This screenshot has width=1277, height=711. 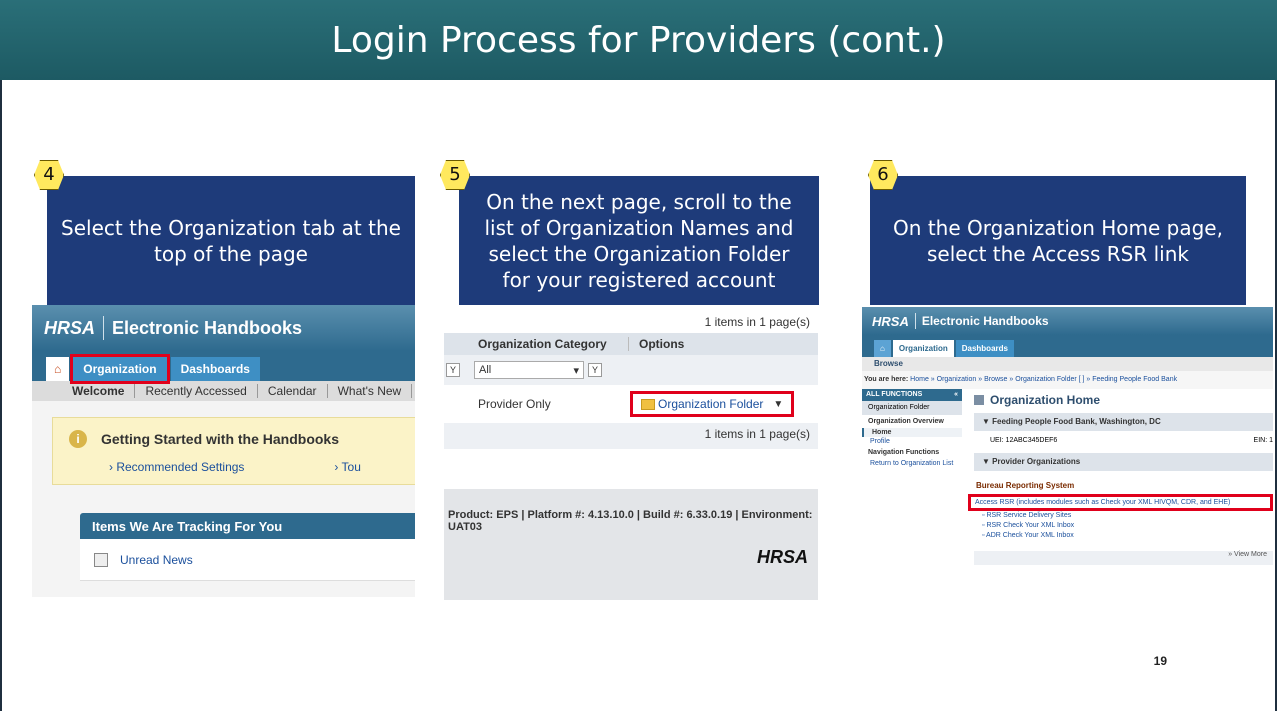 What do you see at coordinates (912, 395) in the screenshot?
I see `all-functions-header: ALL FUNCTIONS «` at bounding box center [912, 395].